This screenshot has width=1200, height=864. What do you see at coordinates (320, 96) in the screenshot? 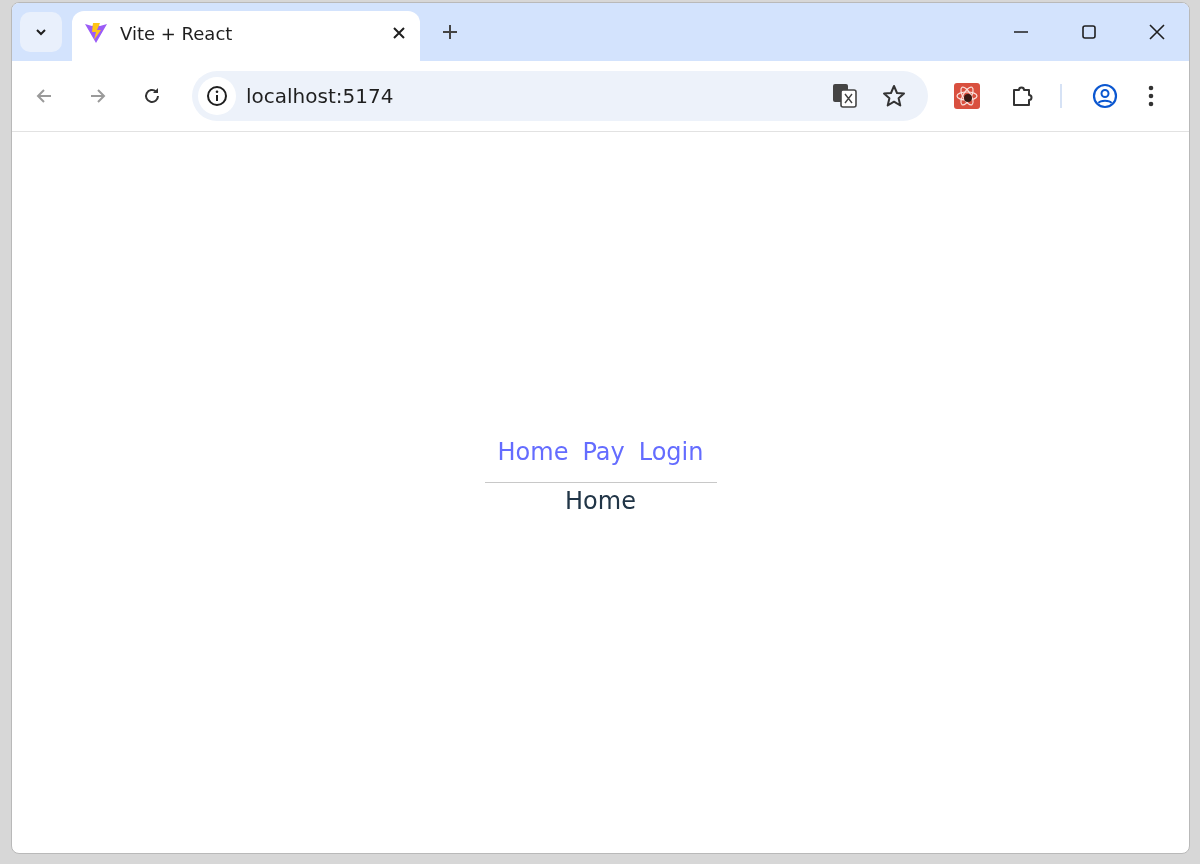
I see `url-text: localhost:5174` at bounding box center [320, 96].